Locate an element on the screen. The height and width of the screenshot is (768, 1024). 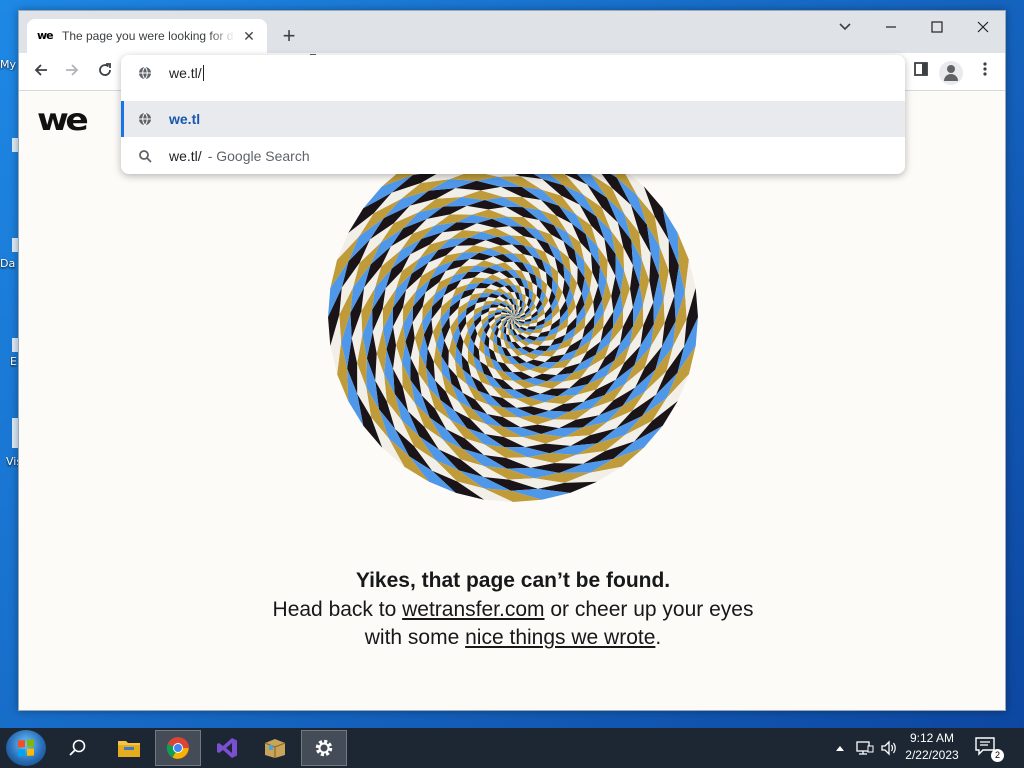
text-cursor is located at coordinates (203, 73).